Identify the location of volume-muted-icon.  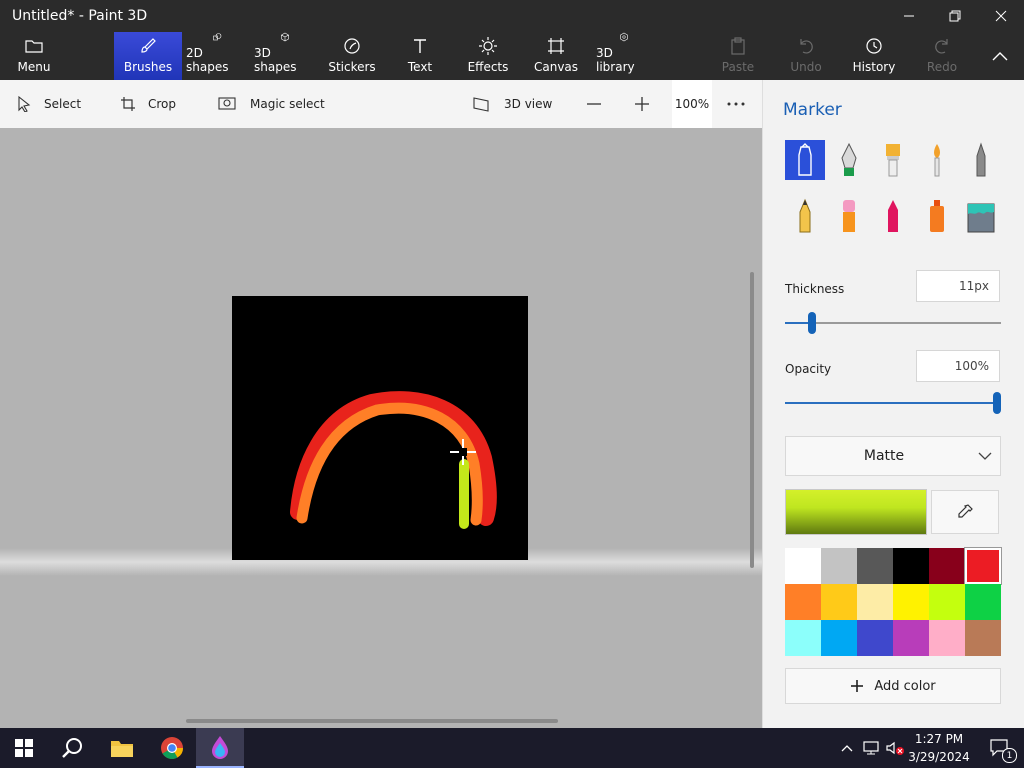
(895, 748).